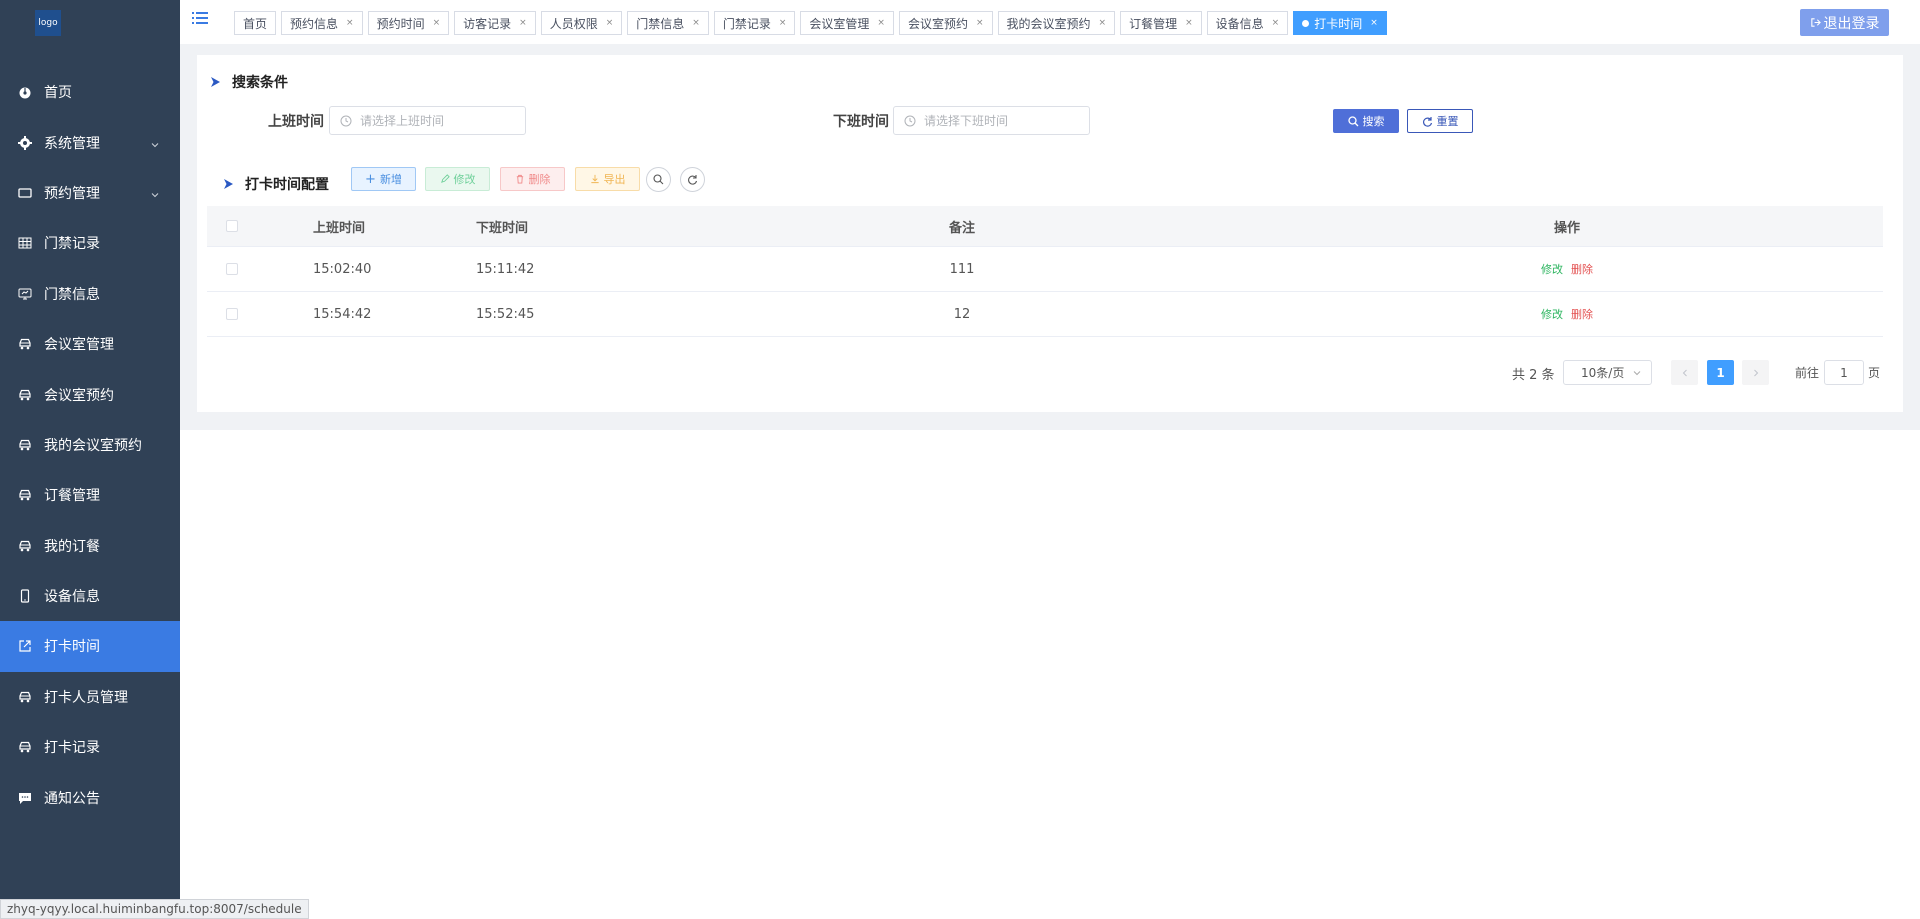 Image resolution: width=1920 pixels, height=919 pixels. Describe the element at coordinates (660, 23) in the screenshot. I see `tag-label: 门禁信息` at that location.